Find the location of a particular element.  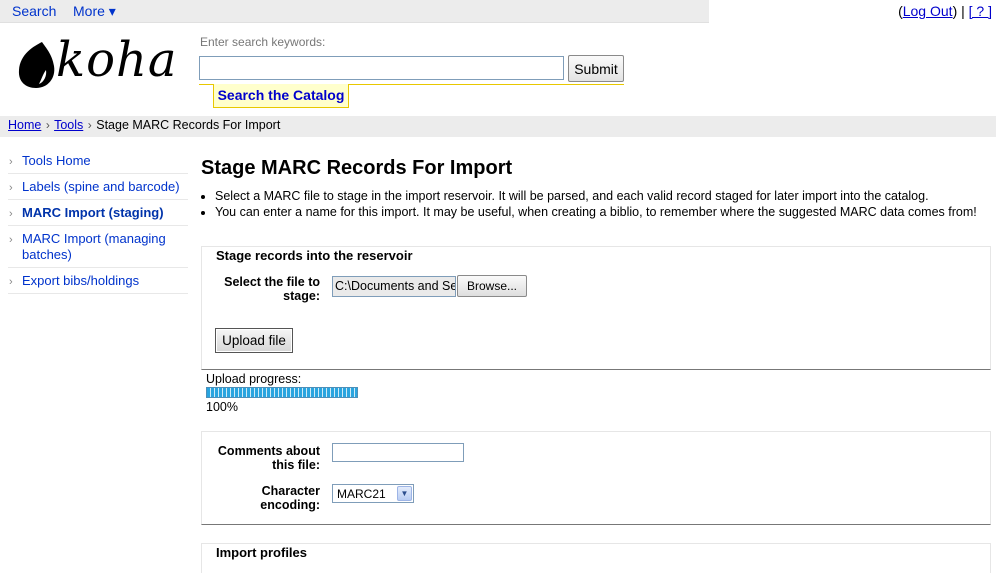

tab-search-catalog: Search the Catalog is located at coordinates (281, 96).